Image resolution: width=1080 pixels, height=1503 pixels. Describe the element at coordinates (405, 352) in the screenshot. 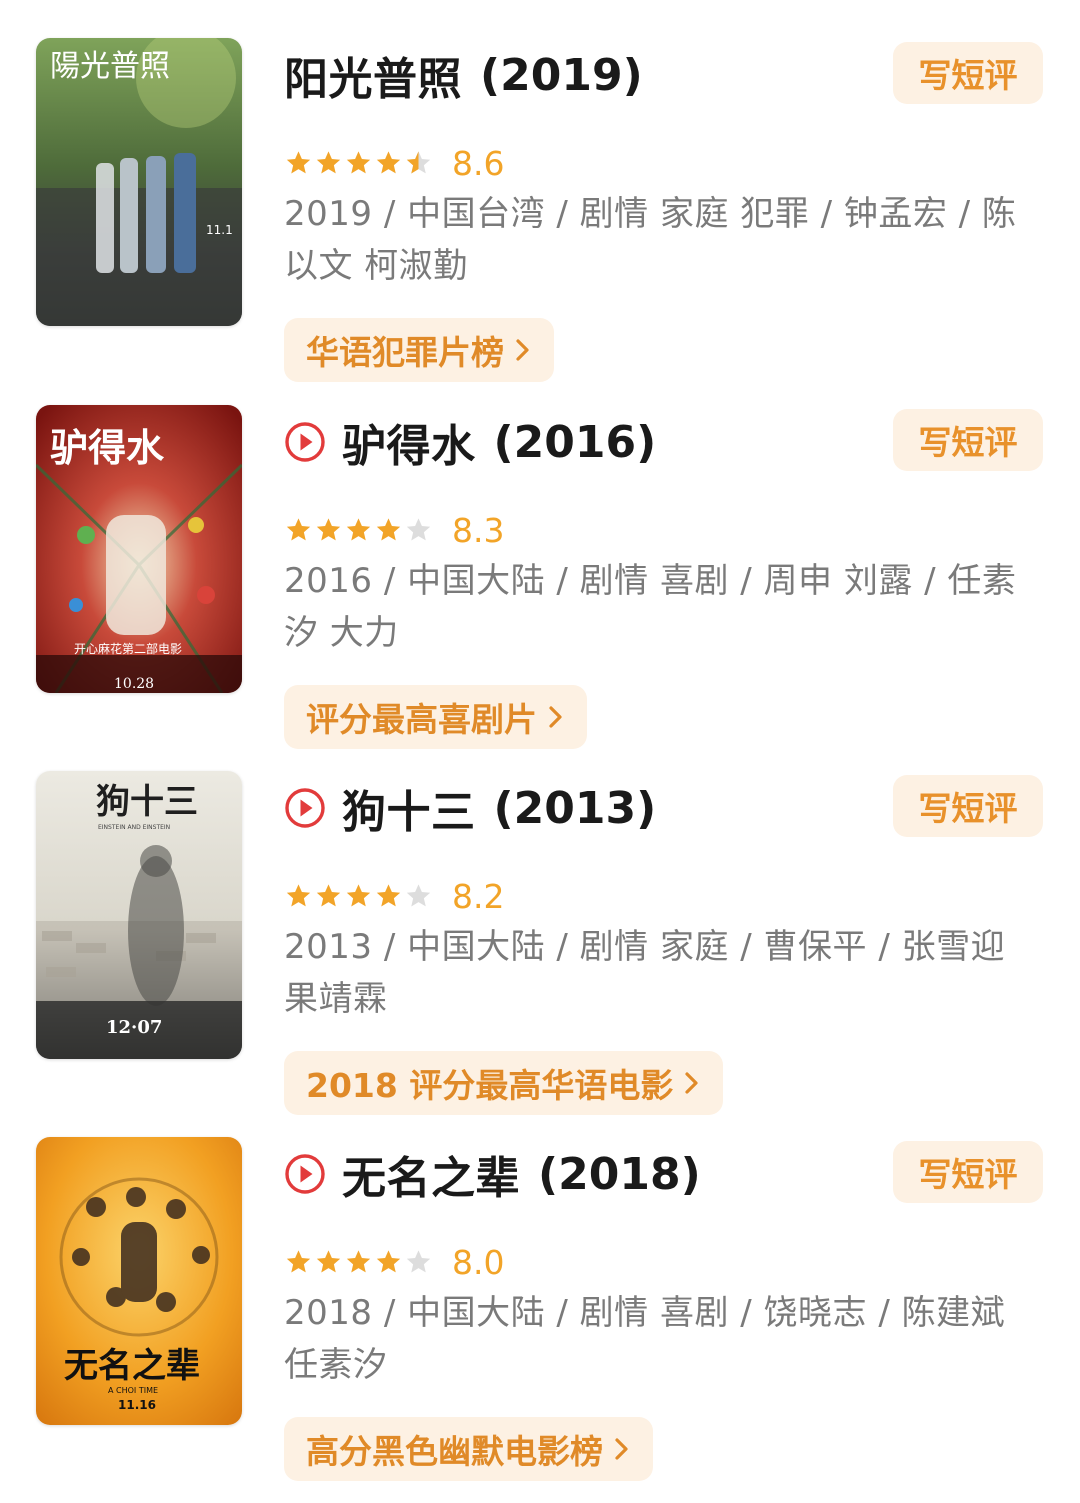

I see `ranking-tag-label: 华语犯罪片榜` at that location.